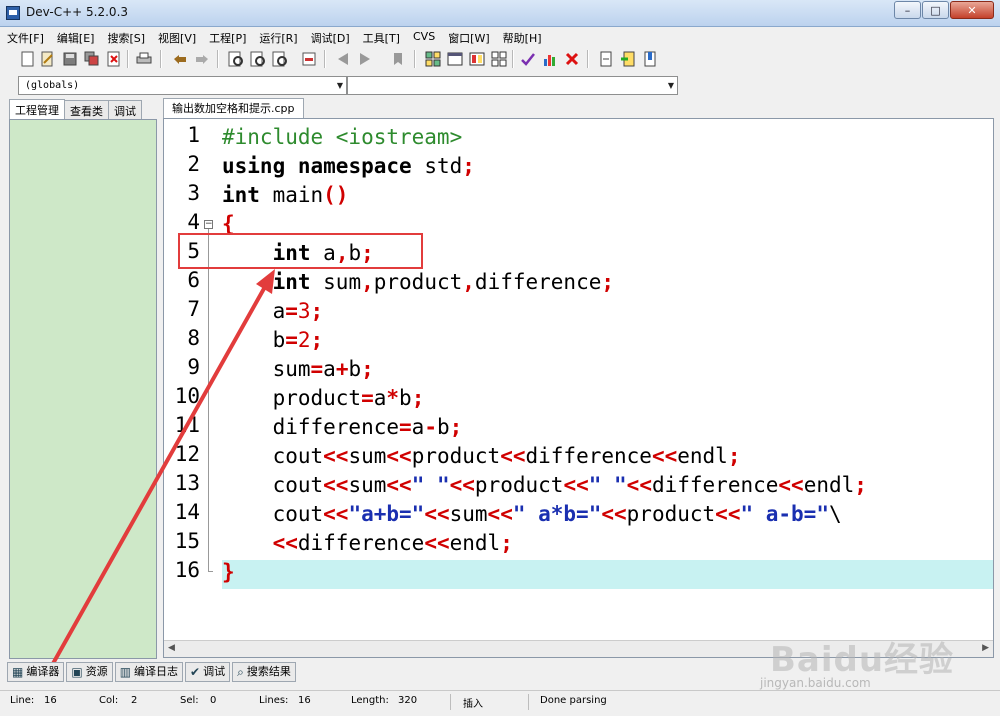  Describe the element at coordinates (18, 672) in the screenshot. I see `grid-icon: ▦` at that location.